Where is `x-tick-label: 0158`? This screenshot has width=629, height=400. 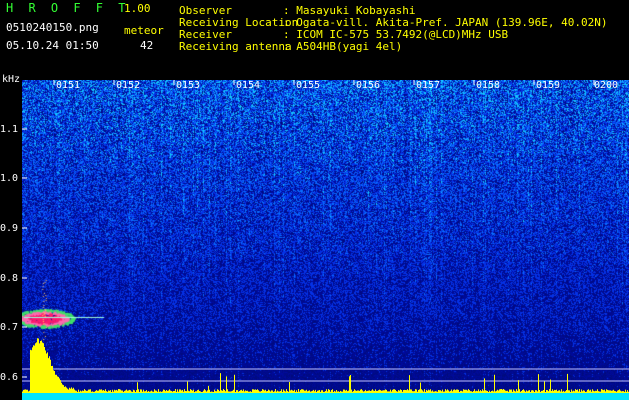
x-tick-label: 0158 is located at coordinates (488, 85).